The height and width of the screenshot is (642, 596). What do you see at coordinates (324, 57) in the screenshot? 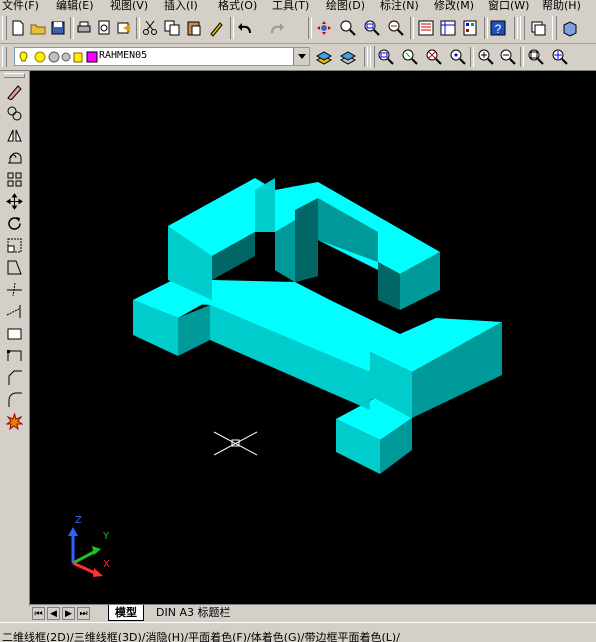
I see `layer-previous-icon` at bounding box center [324, 57].